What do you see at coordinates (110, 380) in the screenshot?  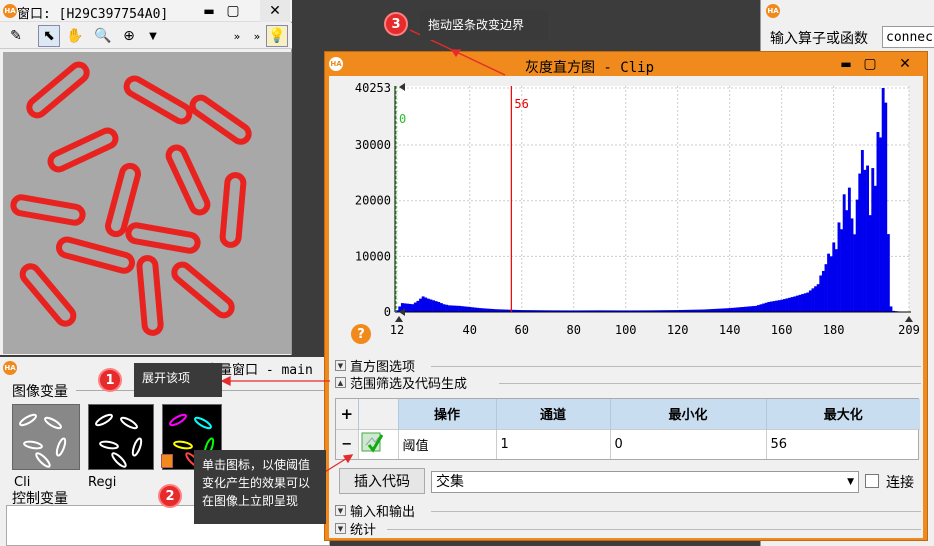 I see `callout-badge-1: 1` at bounding box center [110, 380].